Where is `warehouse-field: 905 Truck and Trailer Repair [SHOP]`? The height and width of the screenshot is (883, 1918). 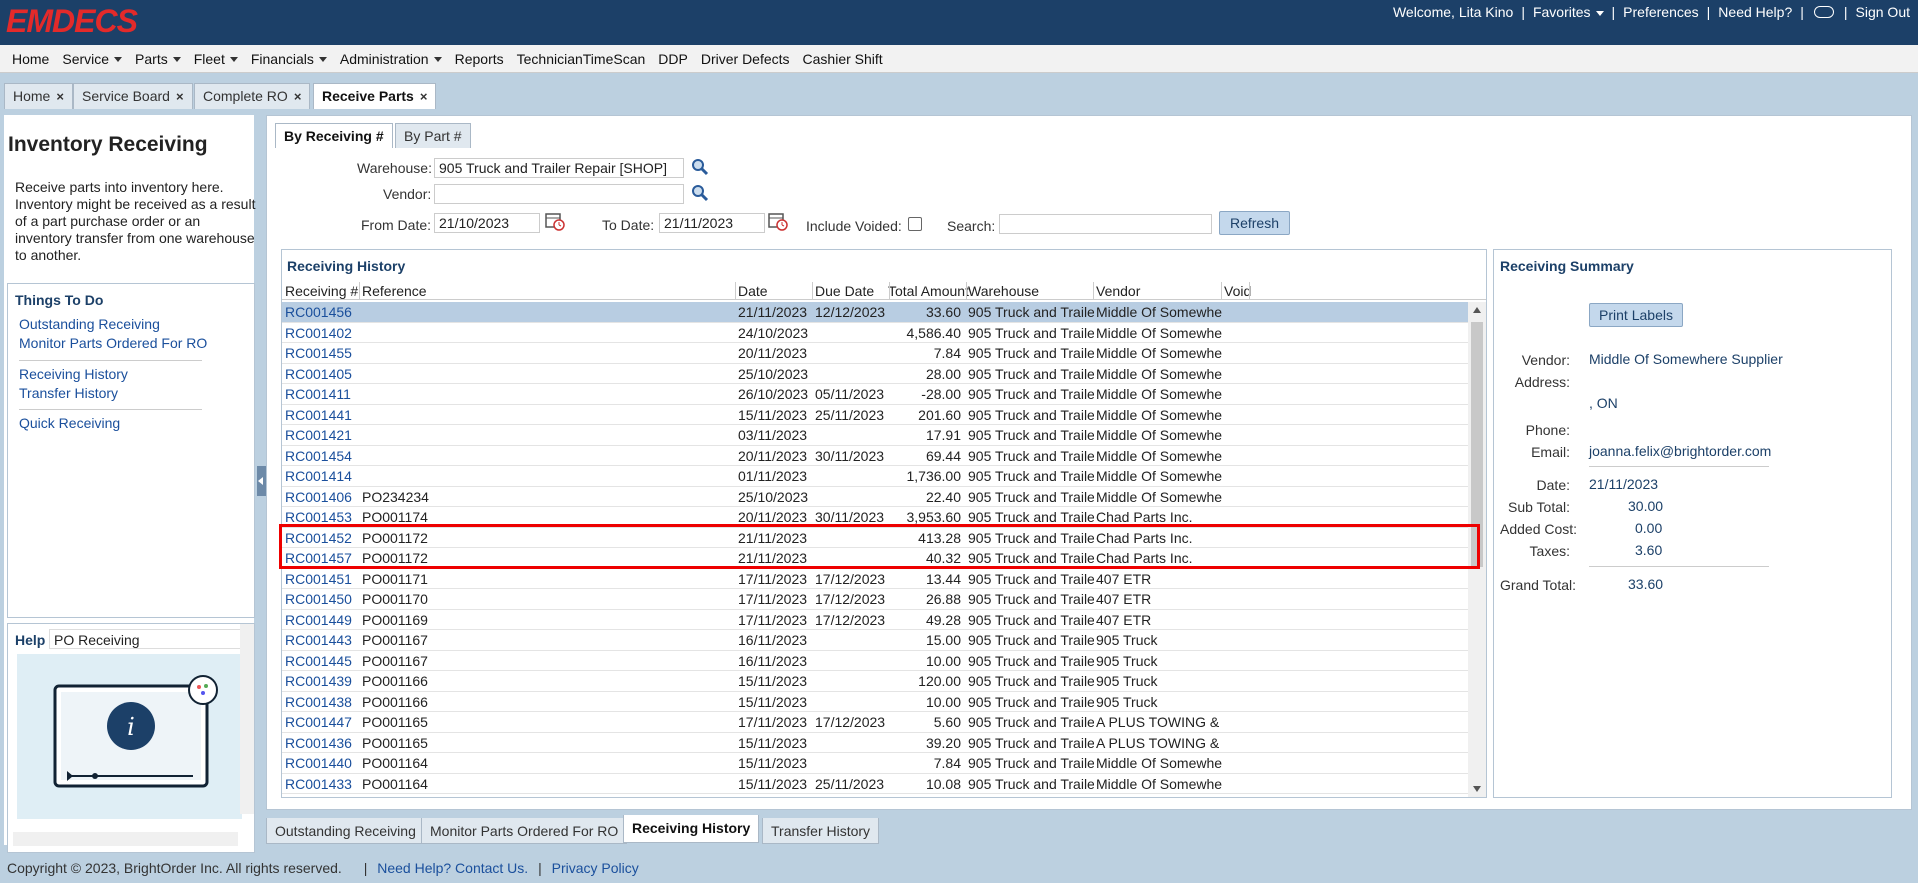 warehouse-field: 905 Truck and Trailer Repair [SHOP] is located at coordinates (559, 168).